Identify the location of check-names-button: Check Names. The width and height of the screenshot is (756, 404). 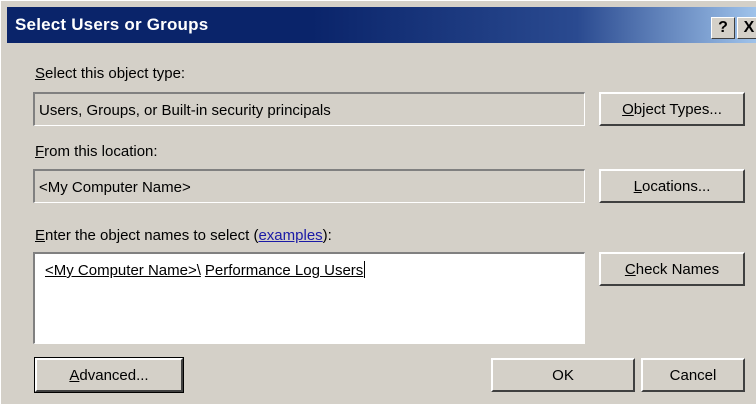
(672, 269).